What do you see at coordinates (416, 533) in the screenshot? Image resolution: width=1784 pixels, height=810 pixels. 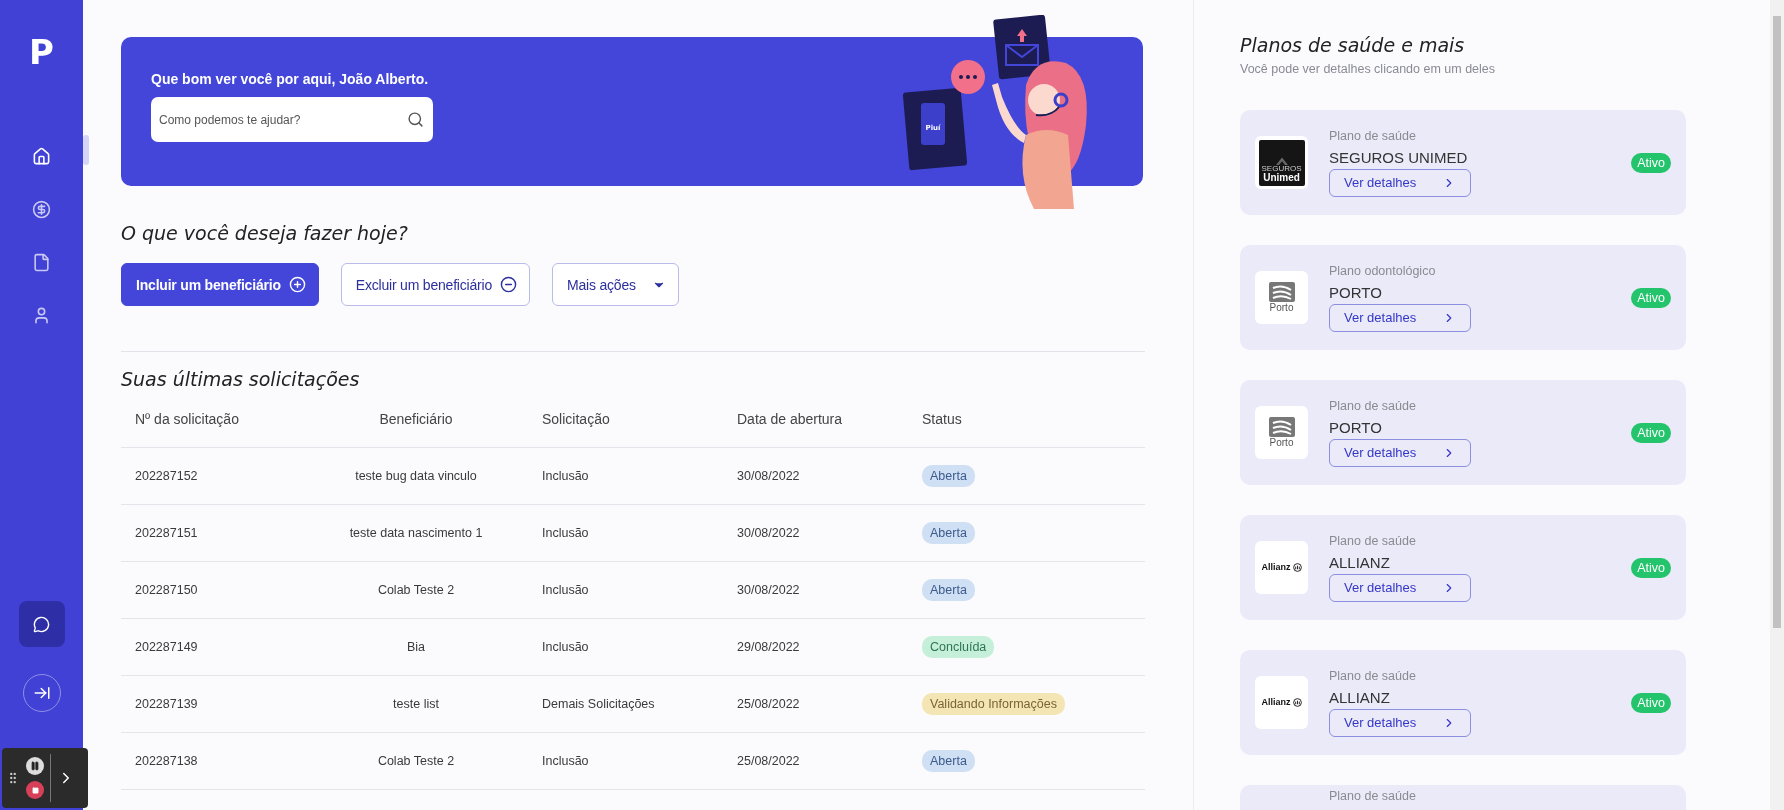 I see `table-cell-text: teste data nascimento 1` at bounding box center [416, 533].